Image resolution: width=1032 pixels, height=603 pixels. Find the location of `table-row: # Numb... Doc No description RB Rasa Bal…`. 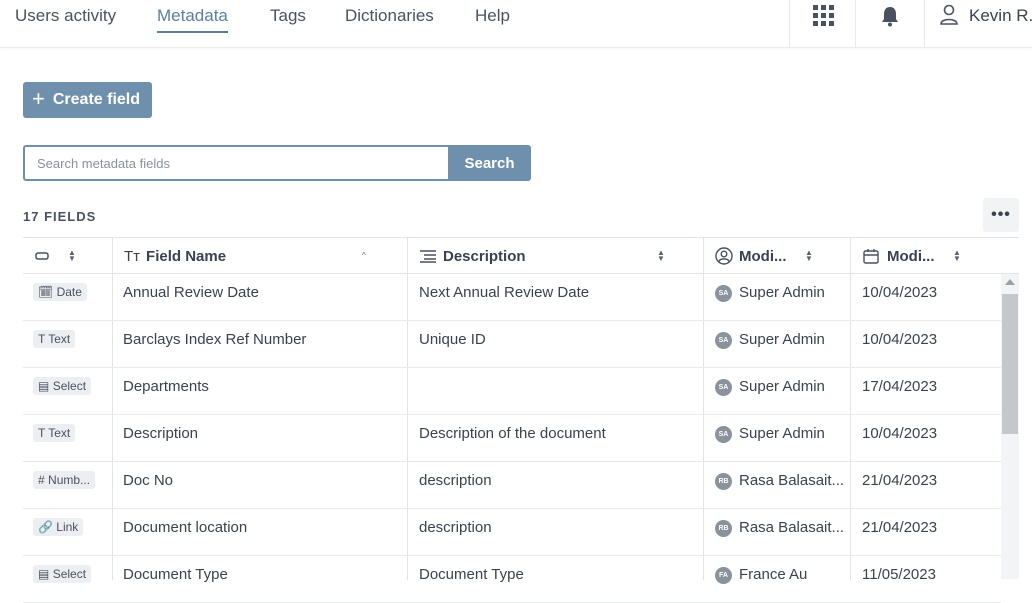

table-row: # Numb... Doc No description RB Rasa Bal… is located at coordinates (512, 485).